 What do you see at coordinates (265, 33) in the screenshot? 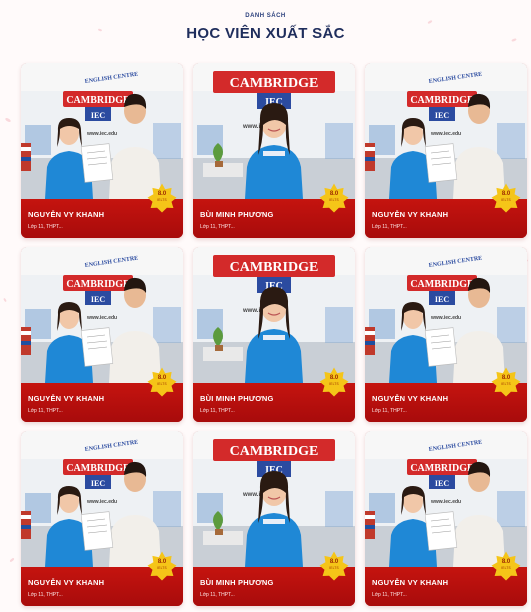
I see `section-title: HỌC VIÊN XUẤT SẮC` at bounding box center [265, 33].